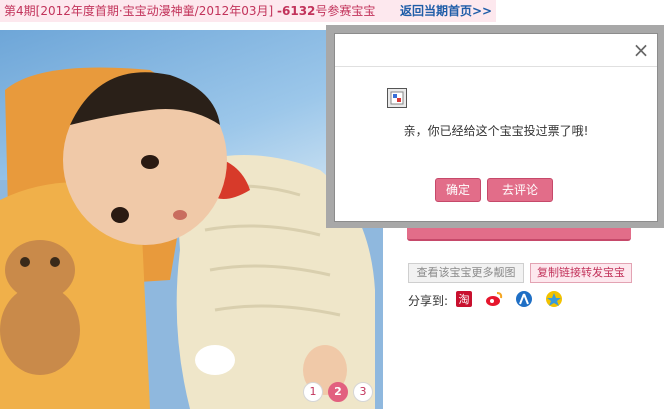 The image size is (664, 409). Describe the element at coordinates (446, 11) in the screenshot. I see `back-to-issue-link: 返回当期首页>>` at that location.